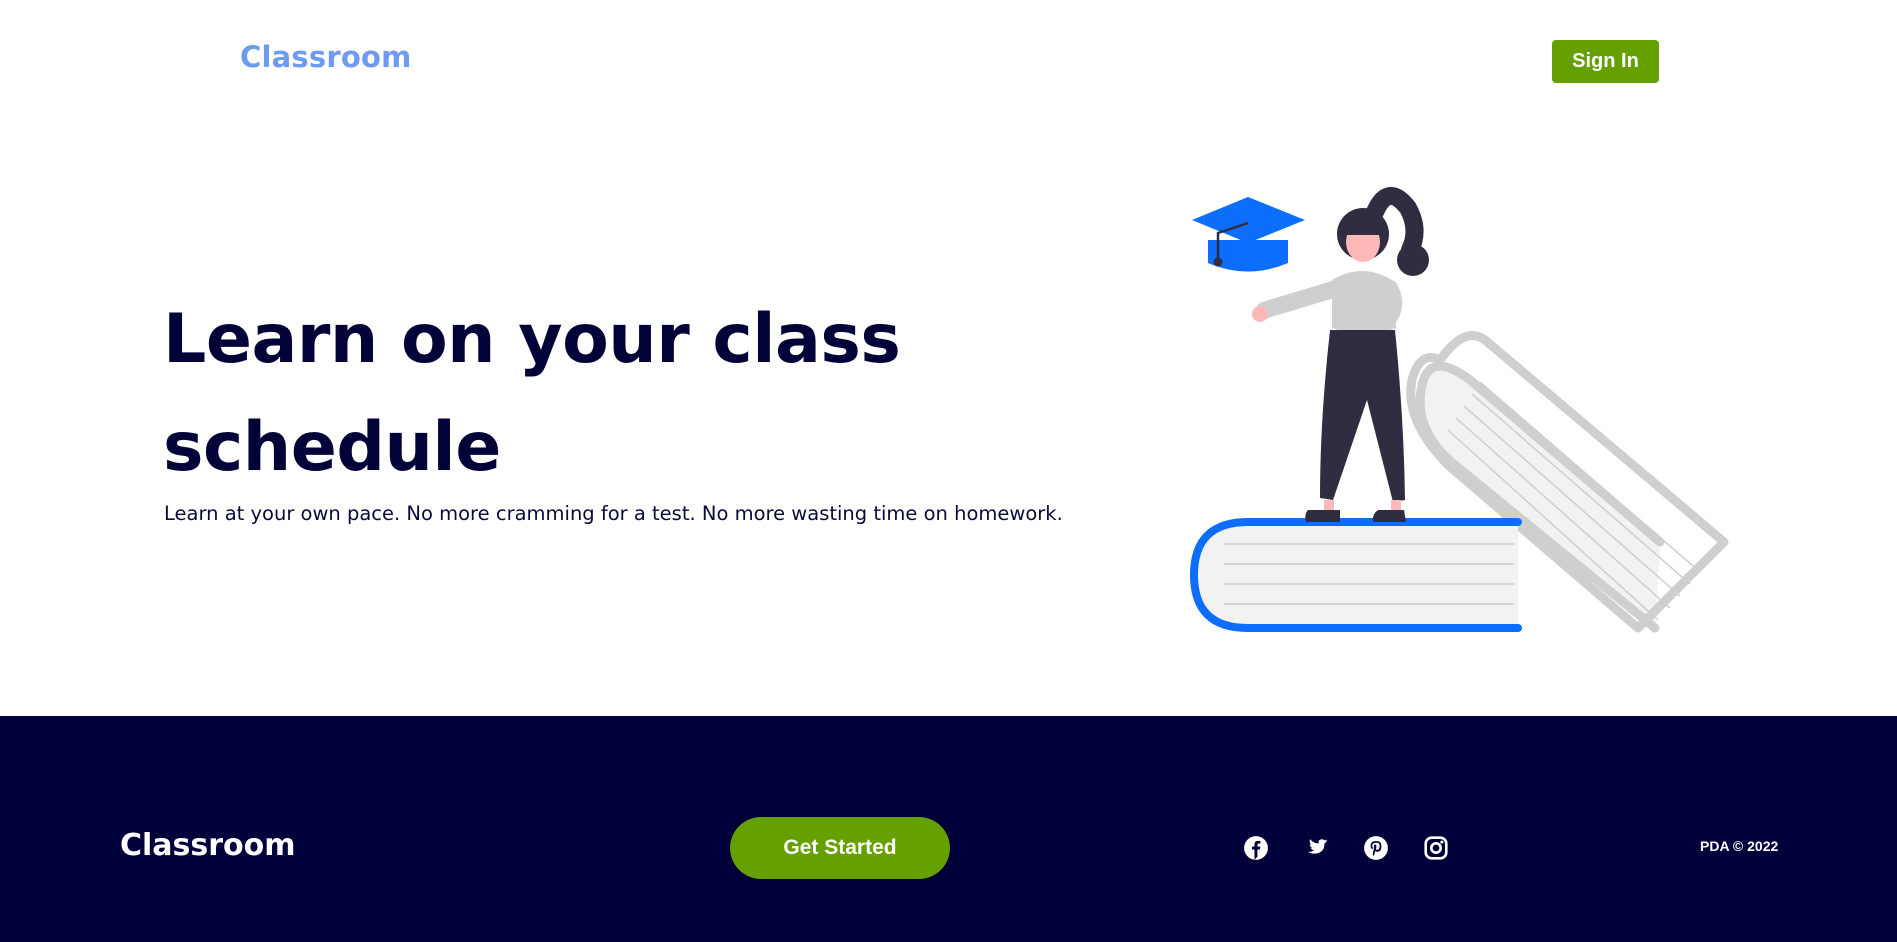  I want to click on twitter-icon, so click(1316, 848).